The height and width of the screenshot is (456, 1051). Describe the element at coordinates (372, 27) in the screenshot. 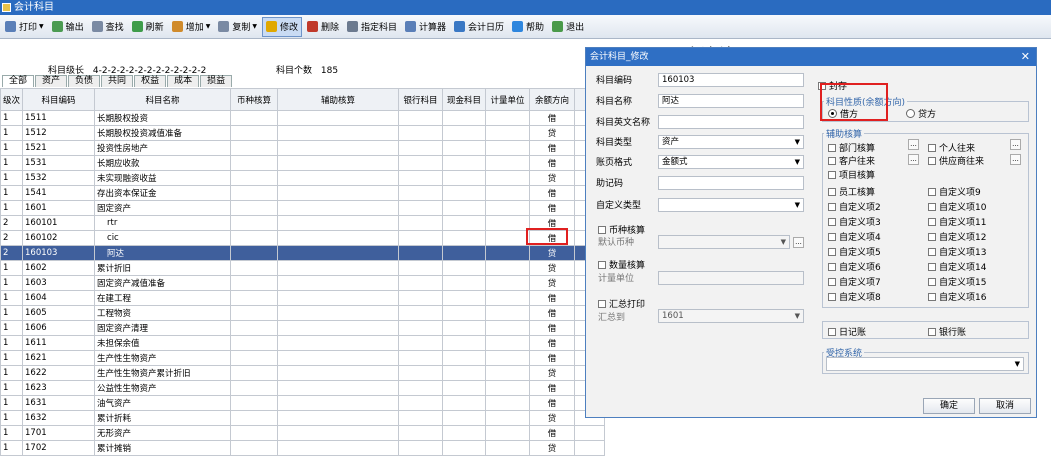

I see `toolbar-button-8: 指定科目` at that location.